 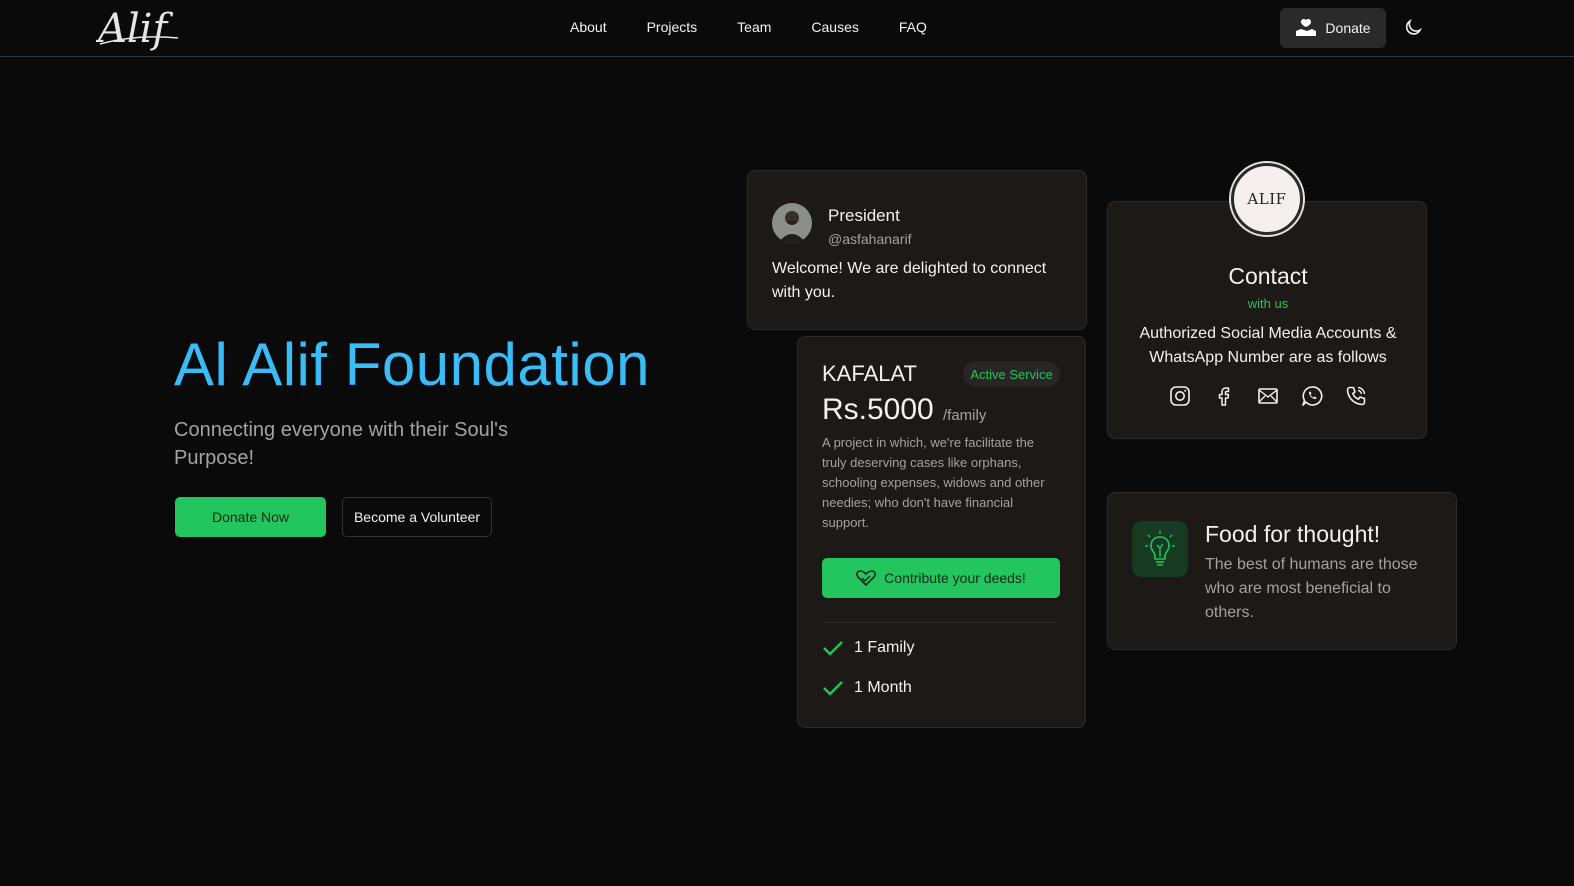 I want to click on feature-label: 1 Month, so click(x=883, y=687).